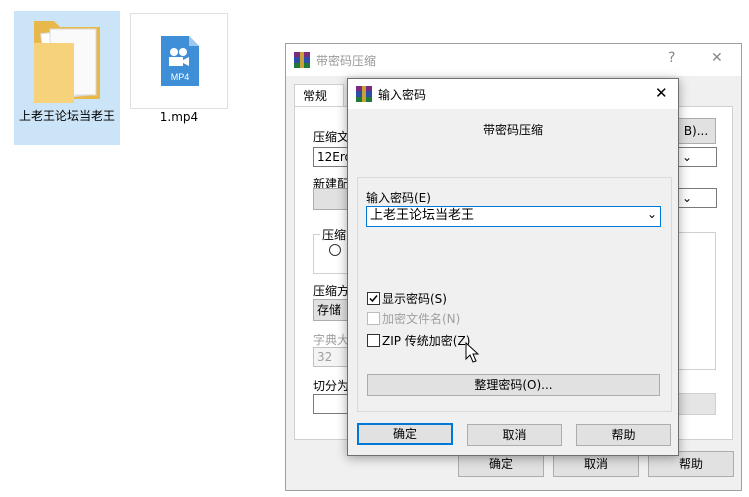 This screenshot has width=749, height=497. I want to click on format-radio, so click(335, 250).